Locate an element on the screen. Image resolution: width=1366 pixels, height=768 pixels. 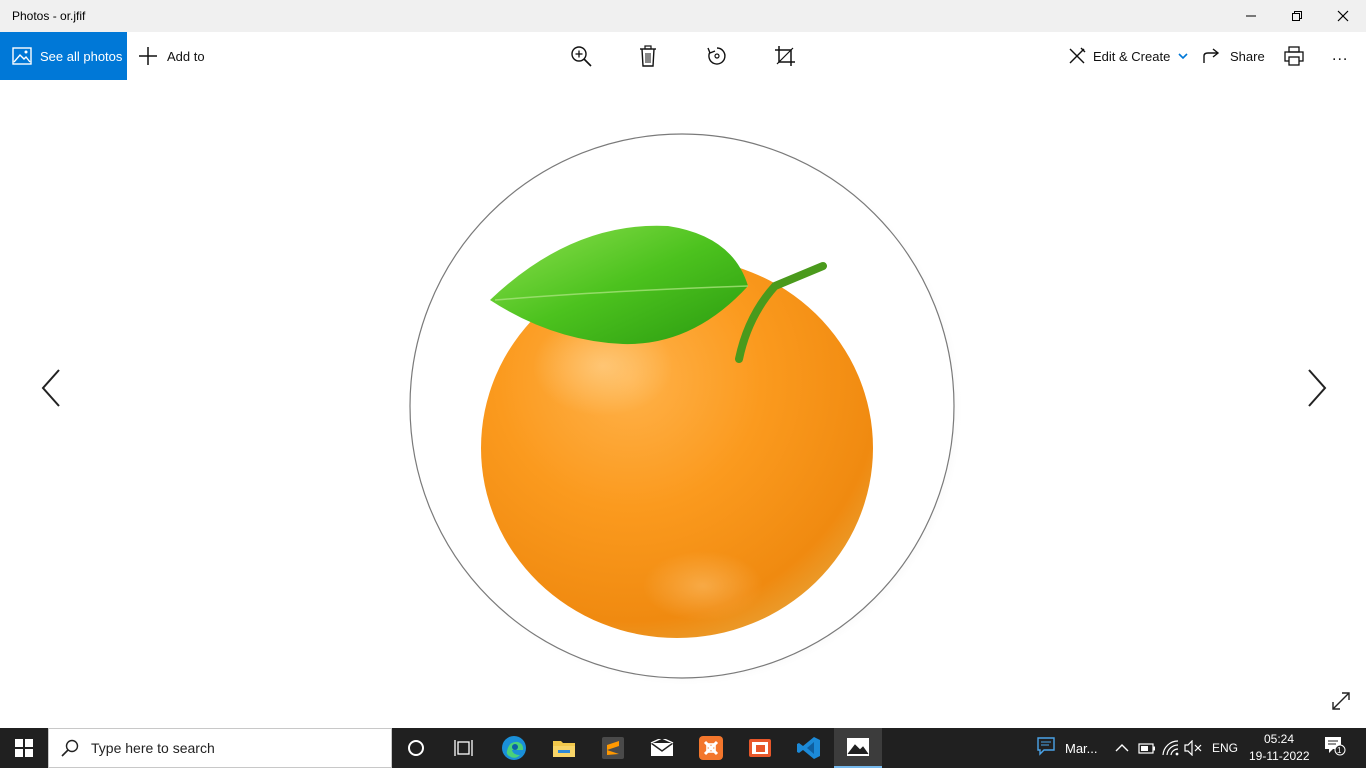
crop-icon is located at coordinates (785, 56).